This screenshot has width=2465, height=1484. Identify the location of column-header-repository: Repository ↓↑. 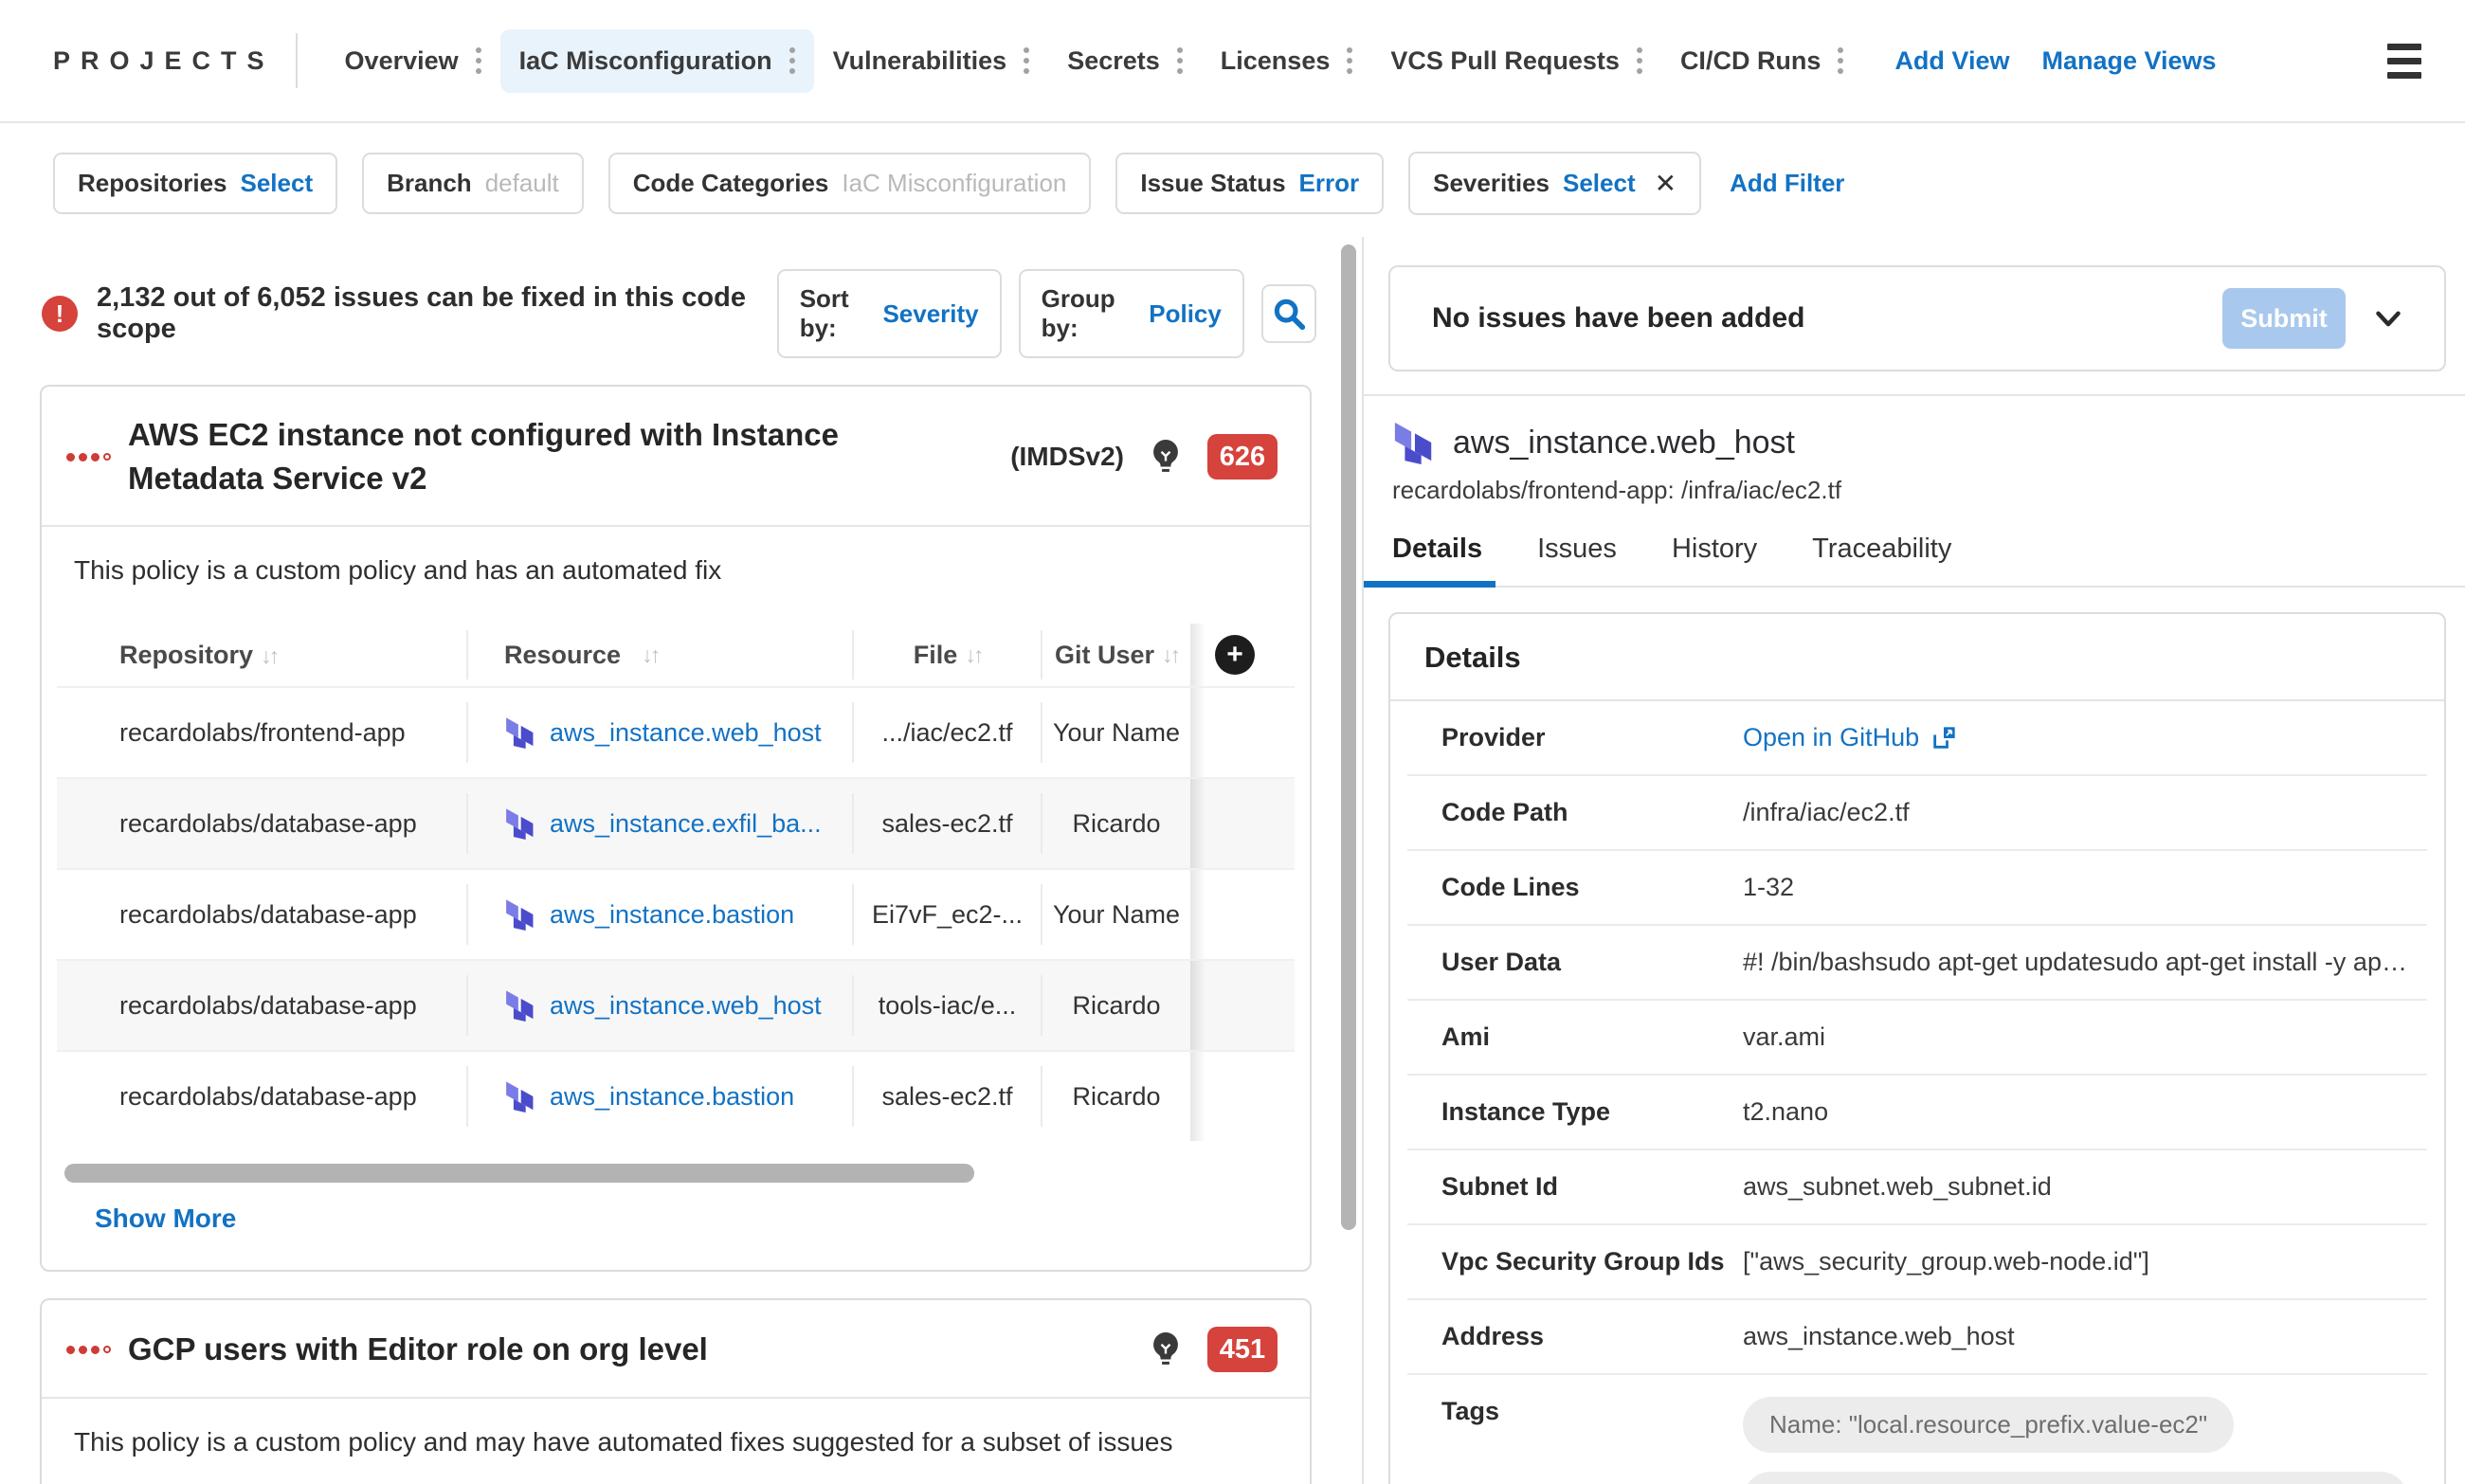
(261, 655).